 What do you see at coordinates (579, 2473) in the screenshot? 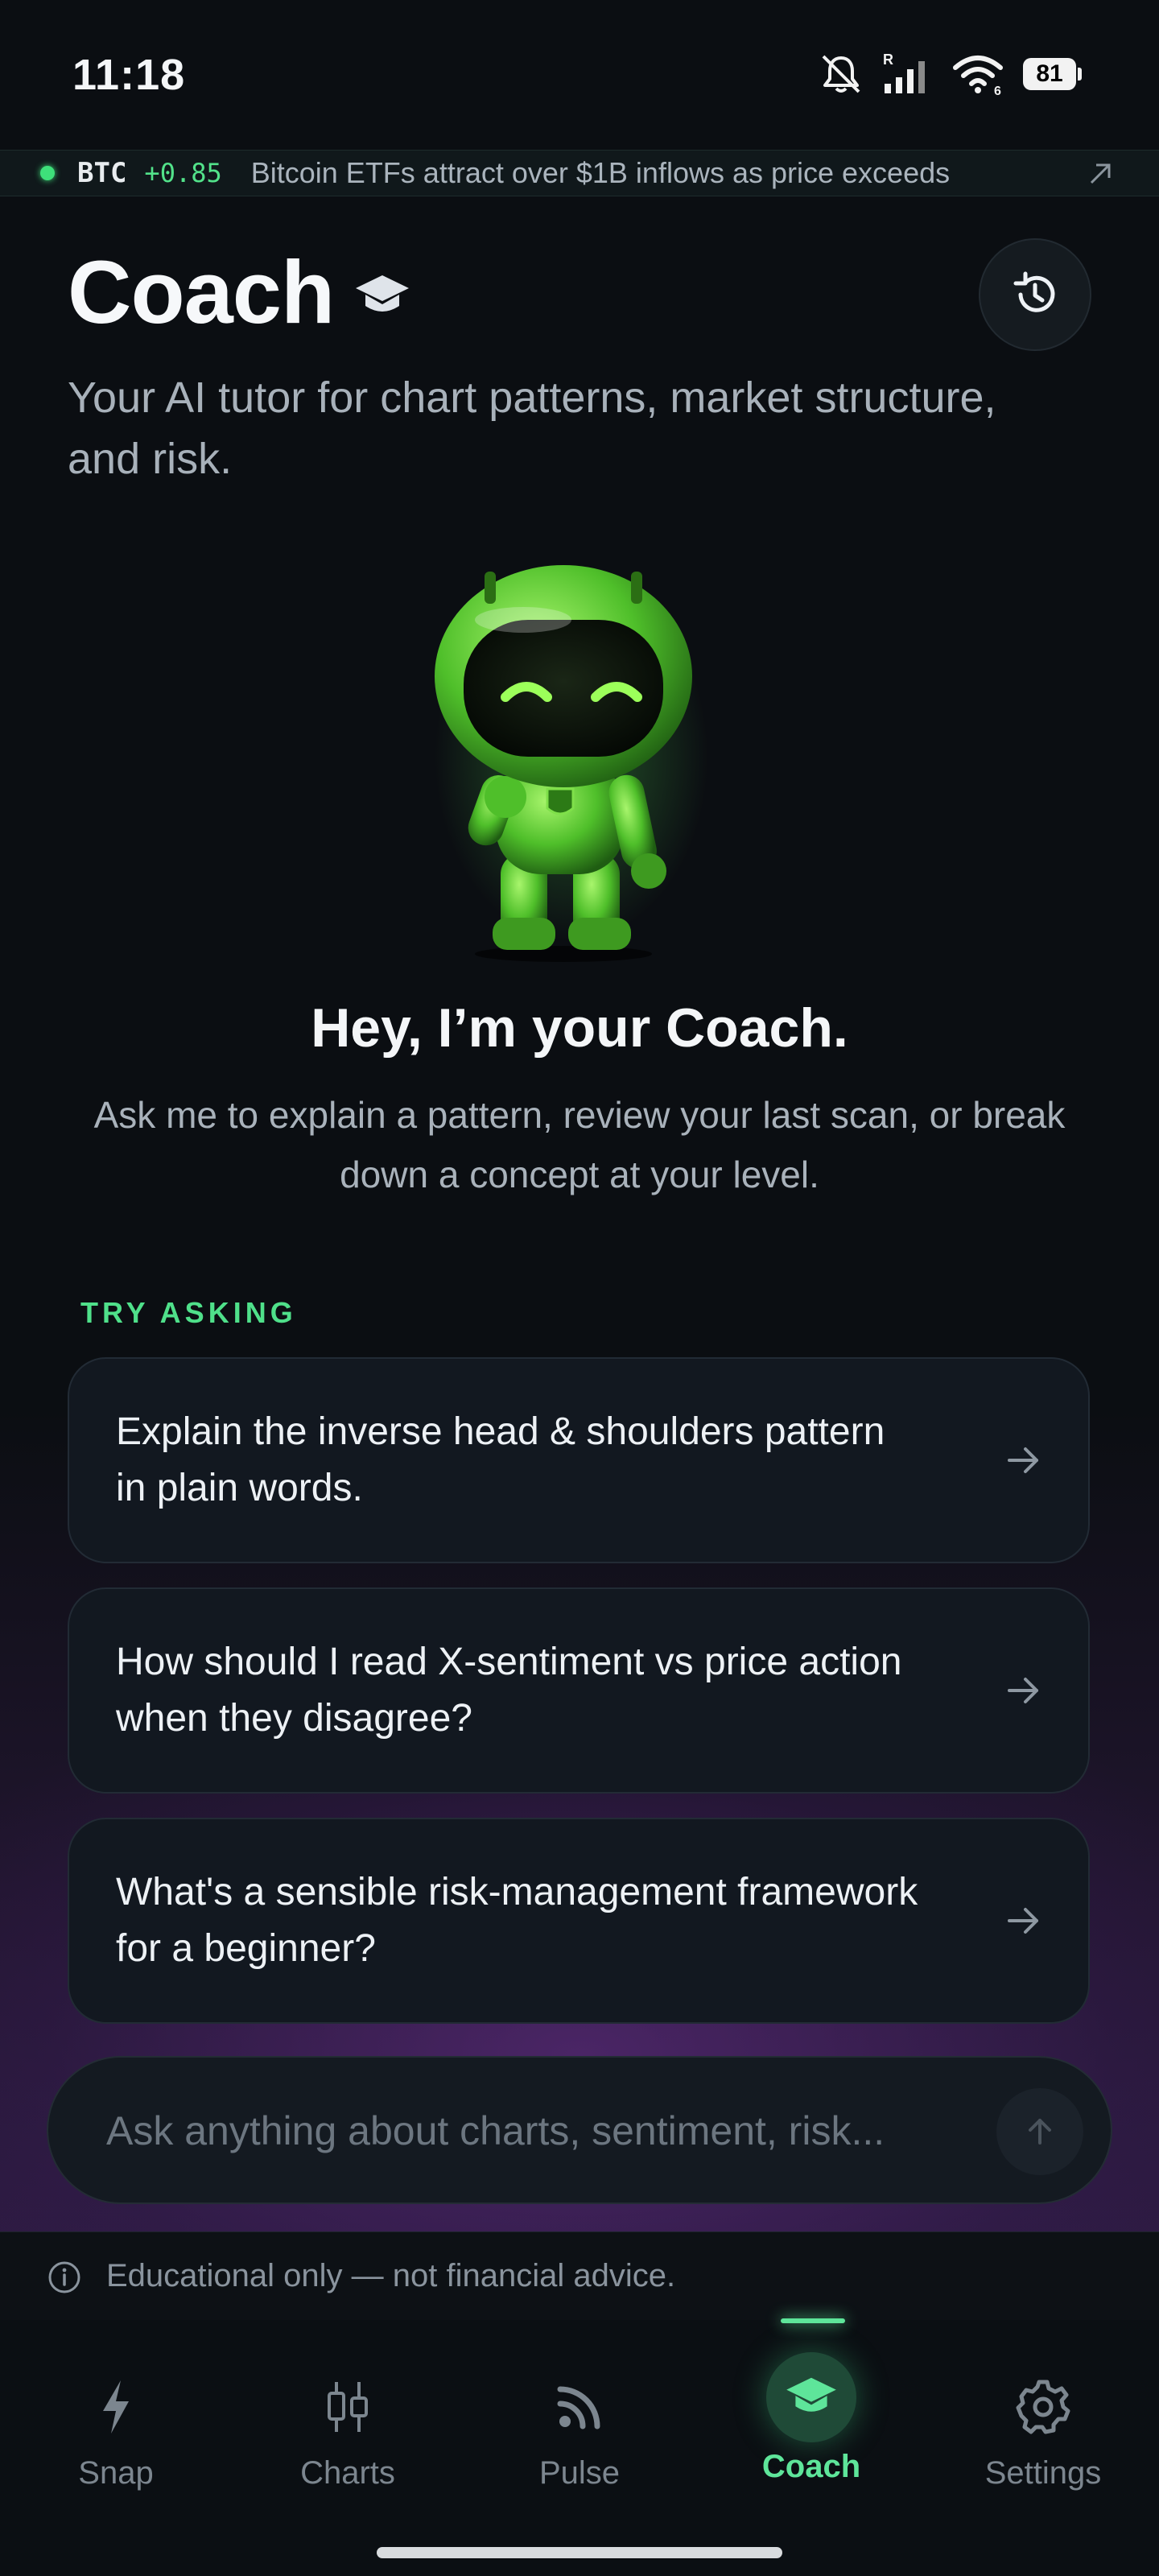
I see `nav-label: Pulse` at bounding box center [579, 2473].